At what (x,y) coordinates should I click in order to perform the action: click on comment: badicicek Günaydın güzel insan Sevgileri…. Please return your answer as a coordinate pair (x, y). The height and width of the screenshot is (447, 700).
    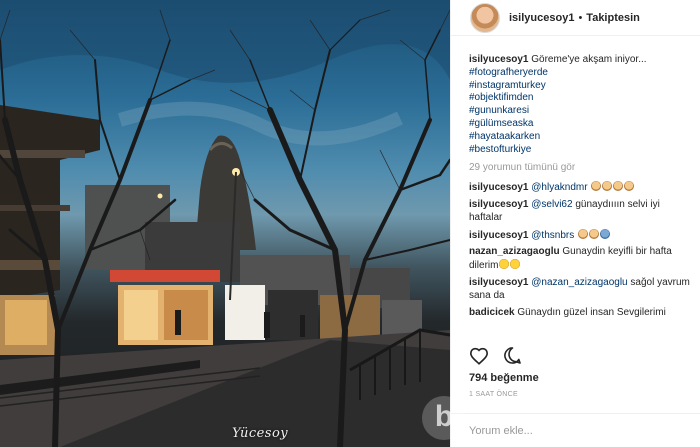
    Looking at the image, I should click on (581, 313).